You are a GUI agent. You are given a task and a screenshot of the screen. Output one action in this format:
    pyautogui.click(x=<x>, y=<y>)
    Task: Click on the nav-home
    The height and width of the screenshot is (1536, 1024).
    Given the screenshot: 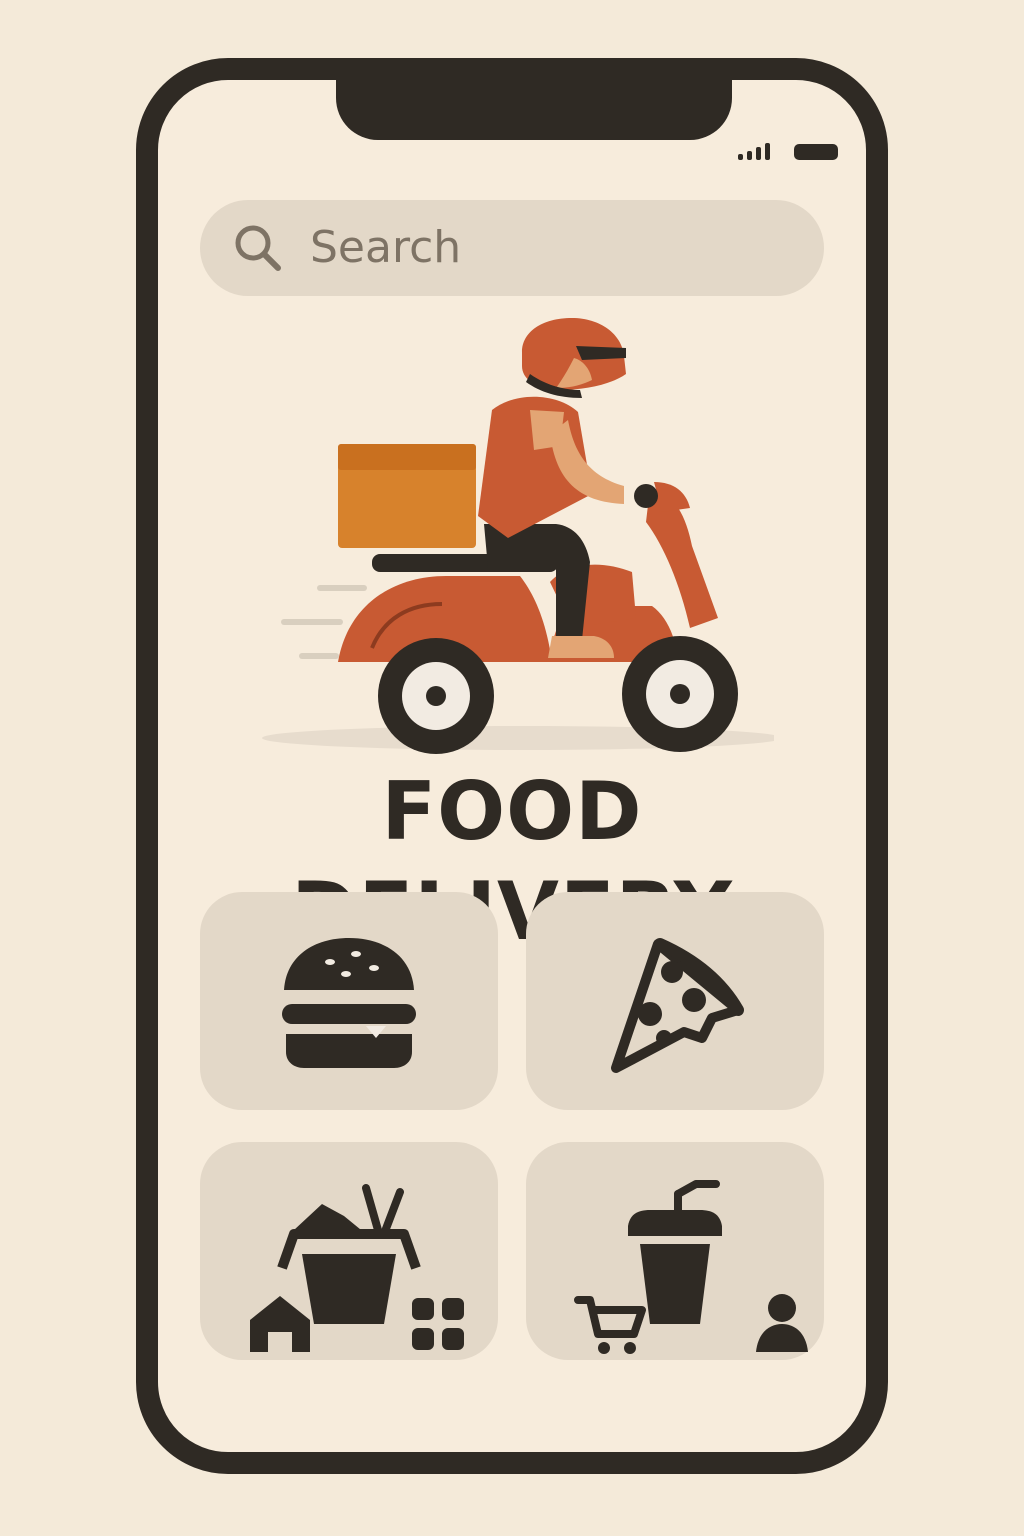 What is the action you would take?
    pyautogui.click(x=280, y=1324)
    